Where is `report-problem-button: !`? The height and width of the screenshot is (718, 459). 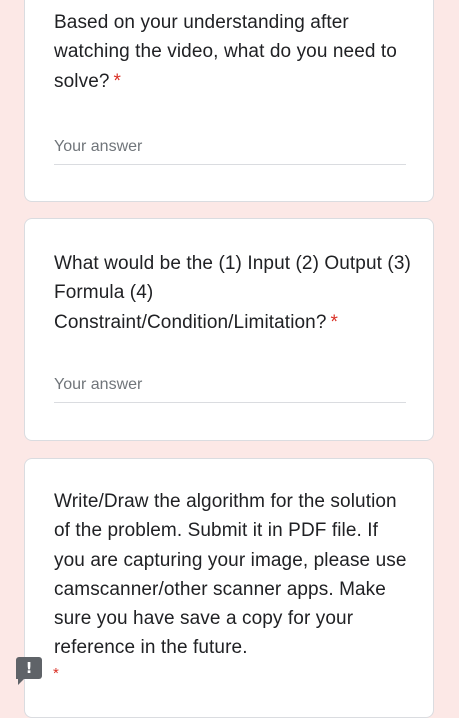 report-problem-button: ! is located at coordinates (29, 671).